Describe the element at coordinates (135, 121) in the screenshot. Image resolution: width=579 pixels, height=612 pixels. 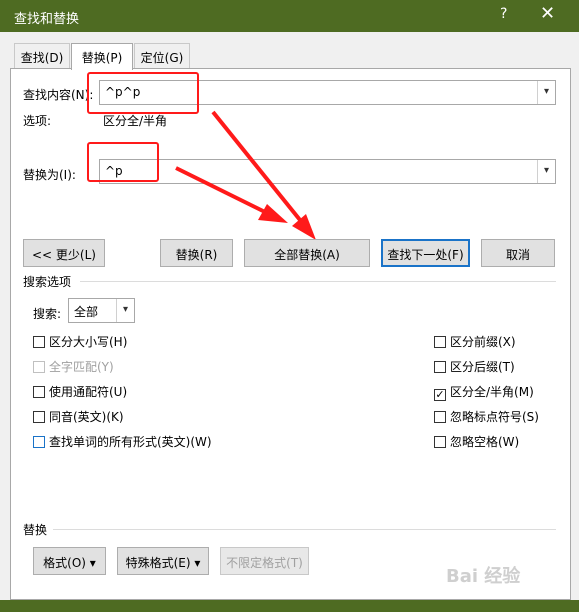
I see `options-value: 区分全/半角` at that location.